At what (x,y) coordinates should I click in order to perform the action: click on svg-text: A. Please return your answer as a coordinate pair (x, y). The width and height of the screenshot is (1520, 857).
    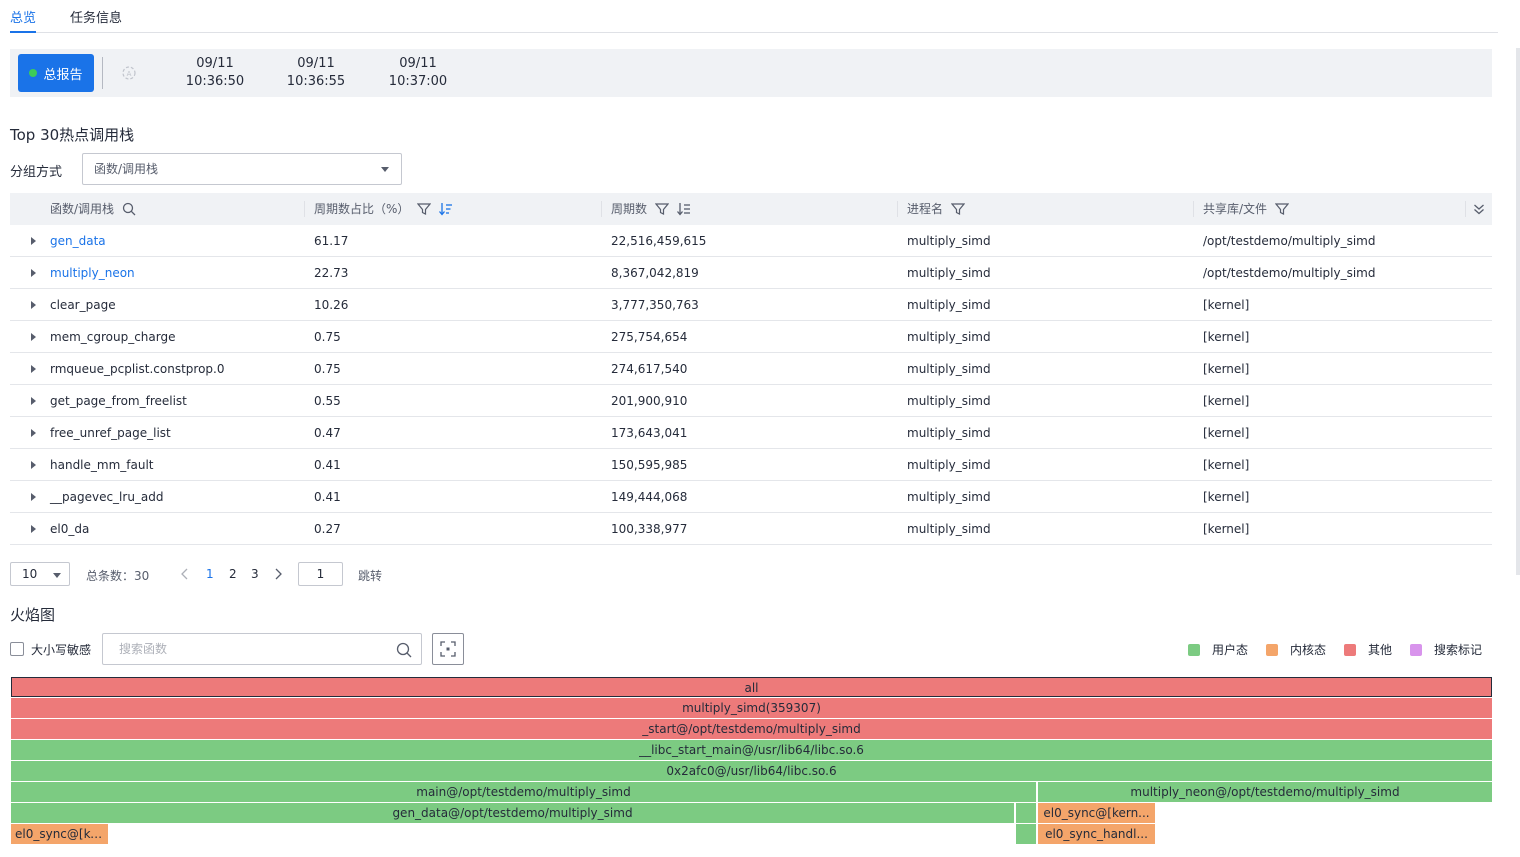
    Looking at the image, I should click on (129, 74).